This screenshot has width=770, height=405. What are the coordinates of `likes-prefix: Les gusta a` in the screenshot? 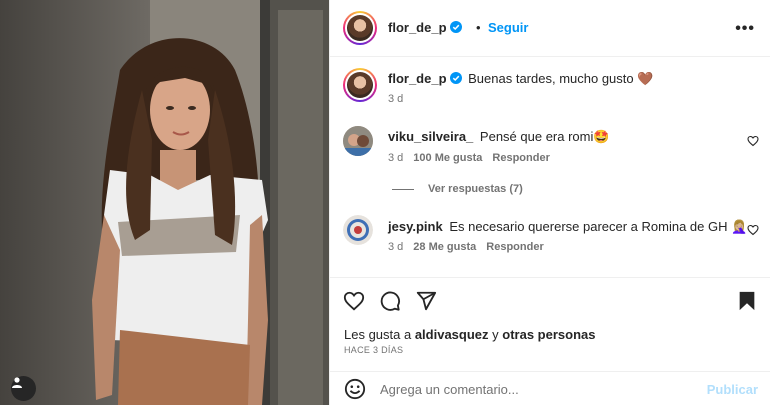 It's located at (379, 334).